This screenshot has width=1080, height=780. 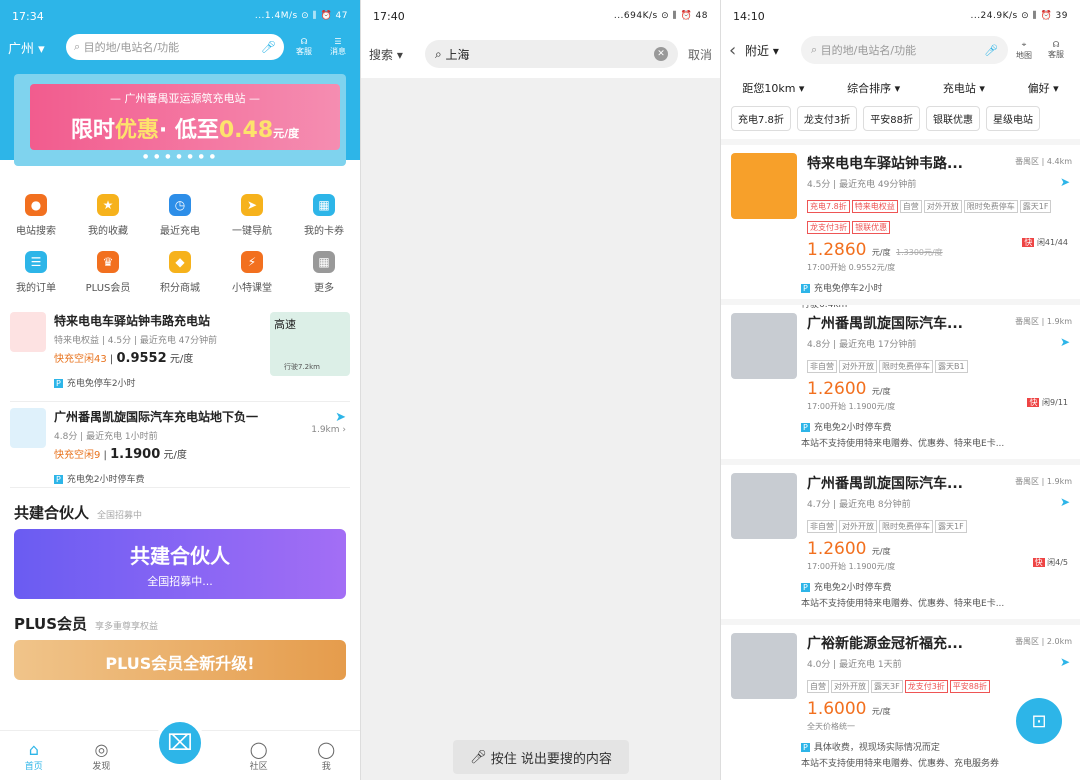 I want to click on feature-4: ▦ 我的卡券, so click(x=324, y=215).